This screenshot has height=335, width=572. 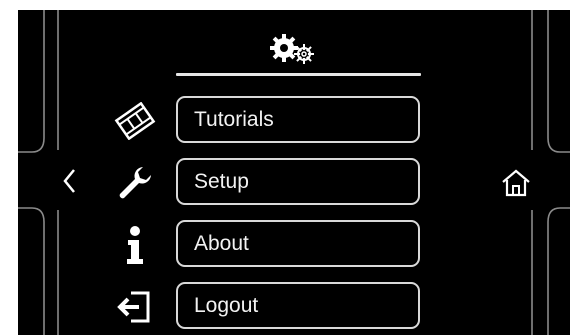 What do you see at coordinates (298, 74) in the screenshot?
I see `header-underline` at bounding box center [298, 74].